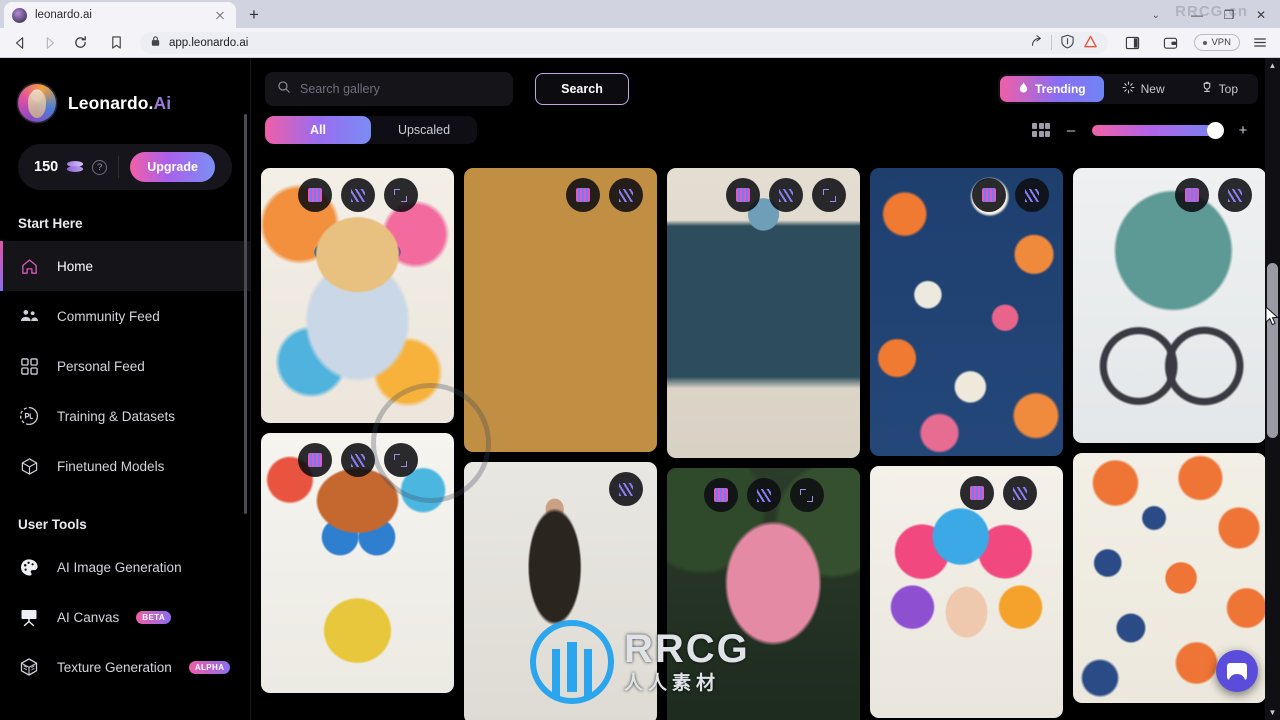 The image size is (1280, 720). I want to click on cube-box-icon, so click(29, 466).